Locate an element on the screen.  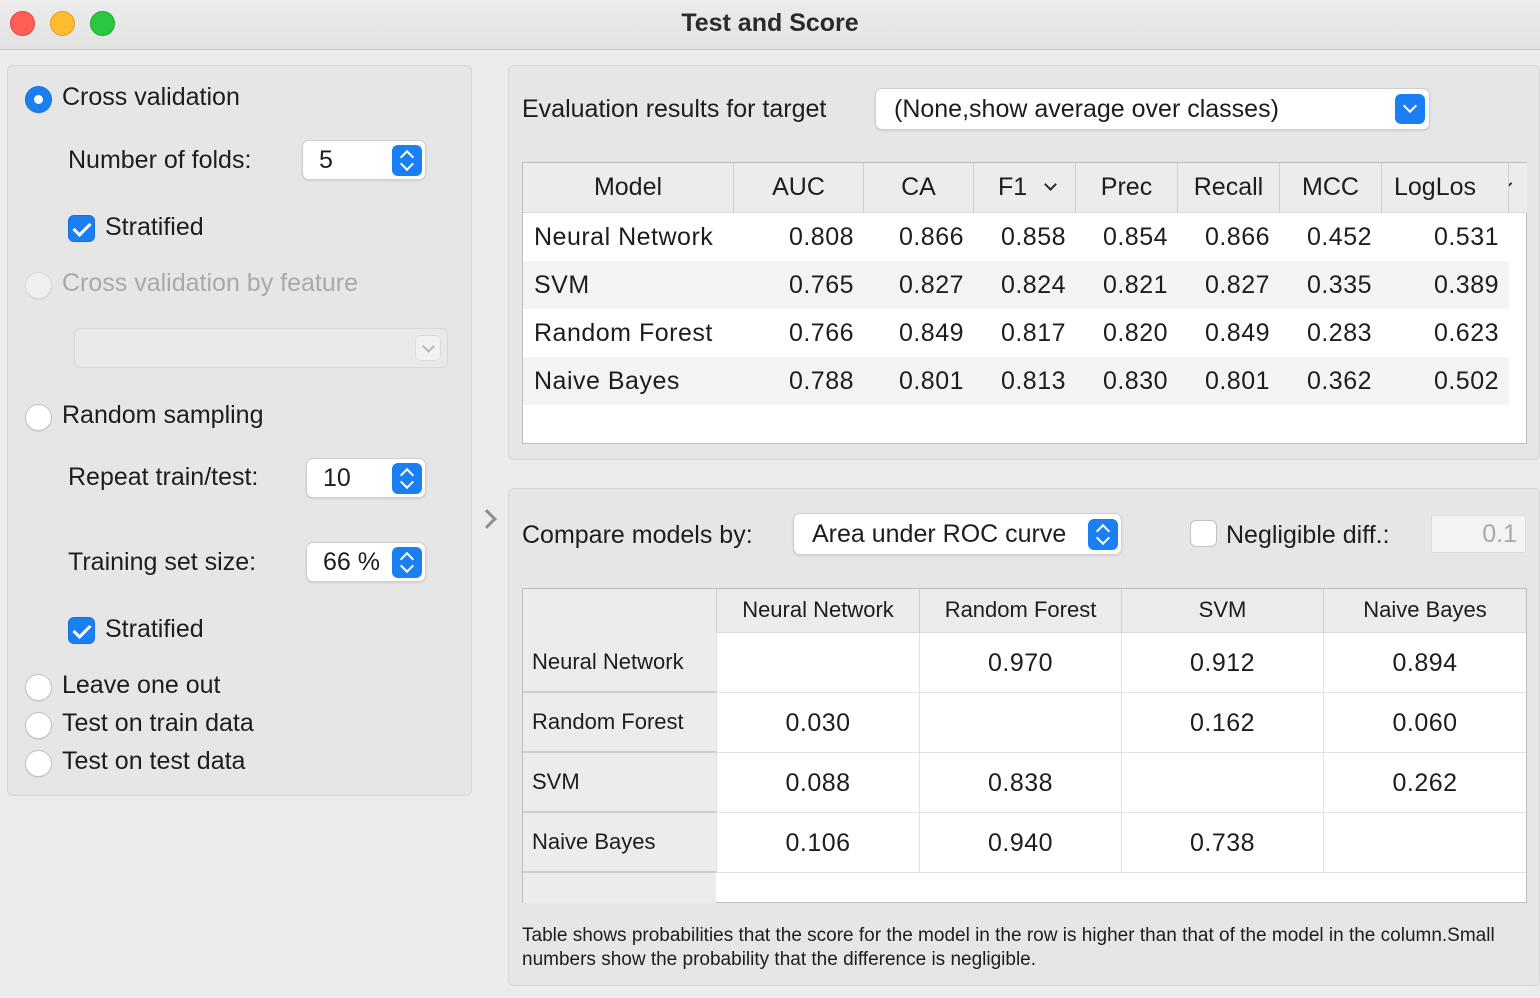
value-cell: 0.854 is located at coordinates (1135, 237).